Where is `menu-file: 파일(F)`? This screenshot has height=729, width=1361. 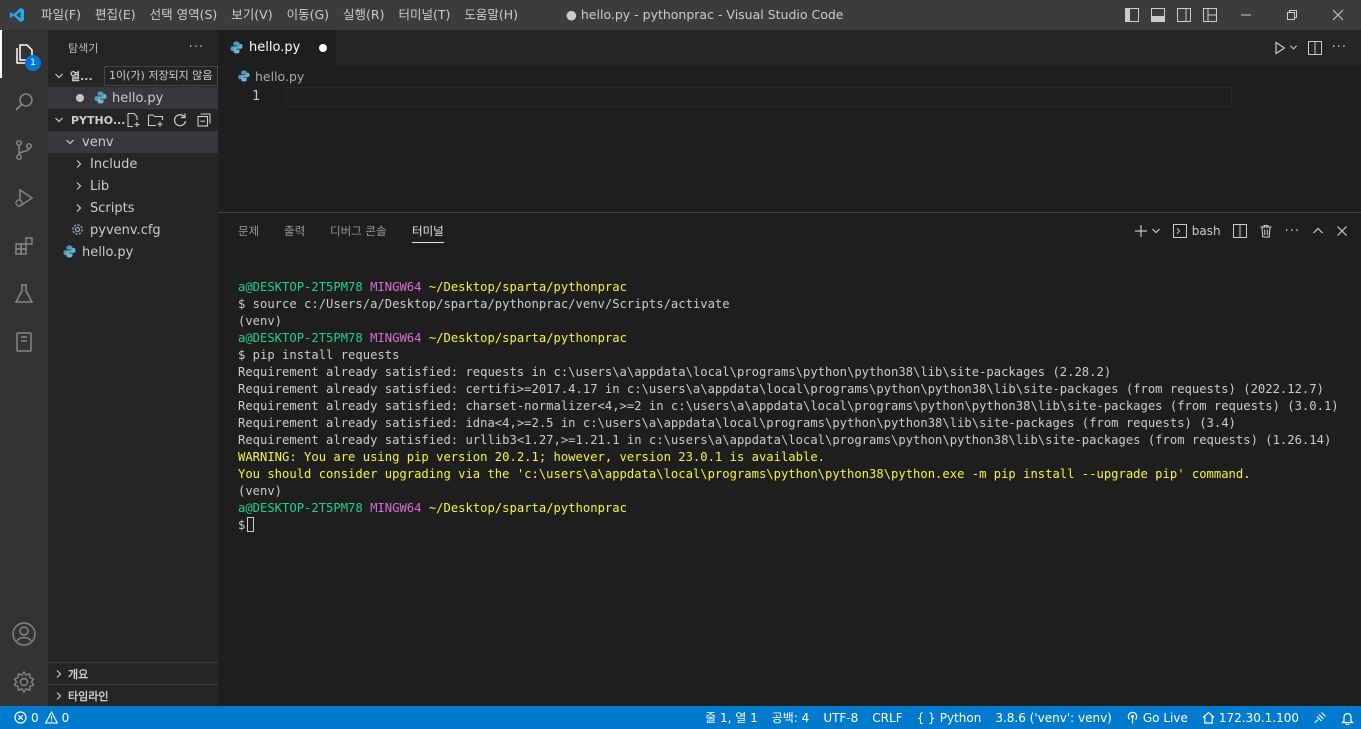
menu-file: 파일(F) is located at coordinates (61, 15).